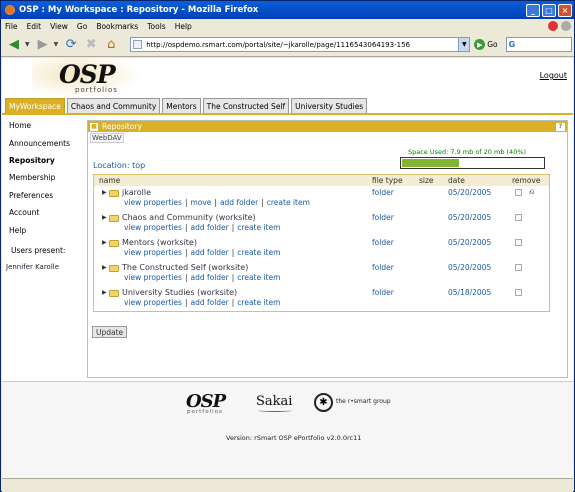  What do you see at coordinates (107, 138) in the screenshot?
I see `webdav-link: WebDAV` at bounding box center [107, 138].